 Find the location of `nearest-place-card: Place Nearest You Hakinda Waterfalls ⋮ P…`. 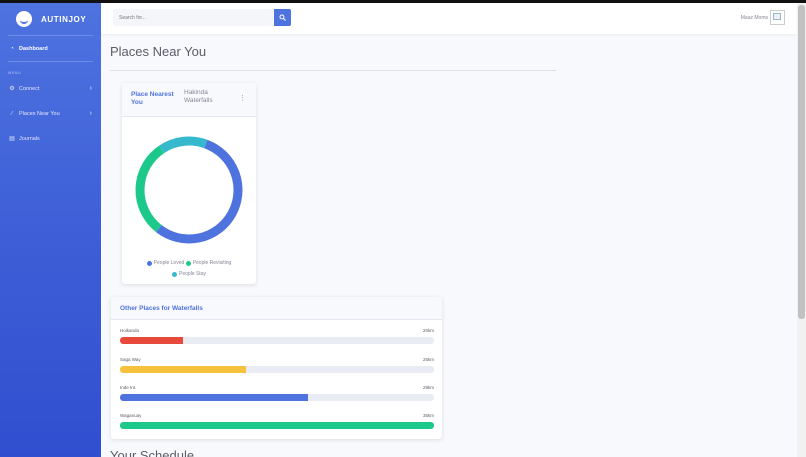

nearest-place-card: Place Nearest You Hakinda Waterfalls ⋮ P… is located at coordinates (189, 183).